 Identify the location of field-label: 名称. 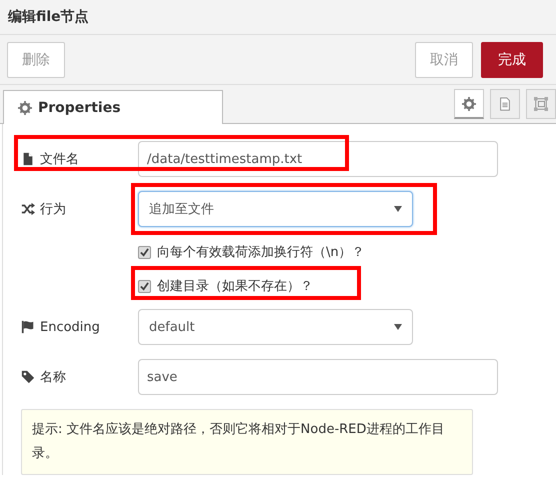
(53, 377).